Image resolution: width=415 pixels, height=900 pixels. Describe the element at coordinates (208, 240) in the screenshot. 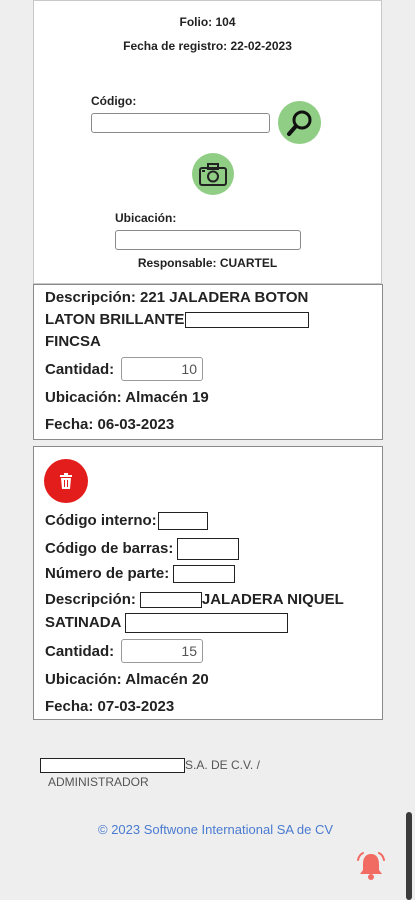

I see `ubicacion-input` at that location.